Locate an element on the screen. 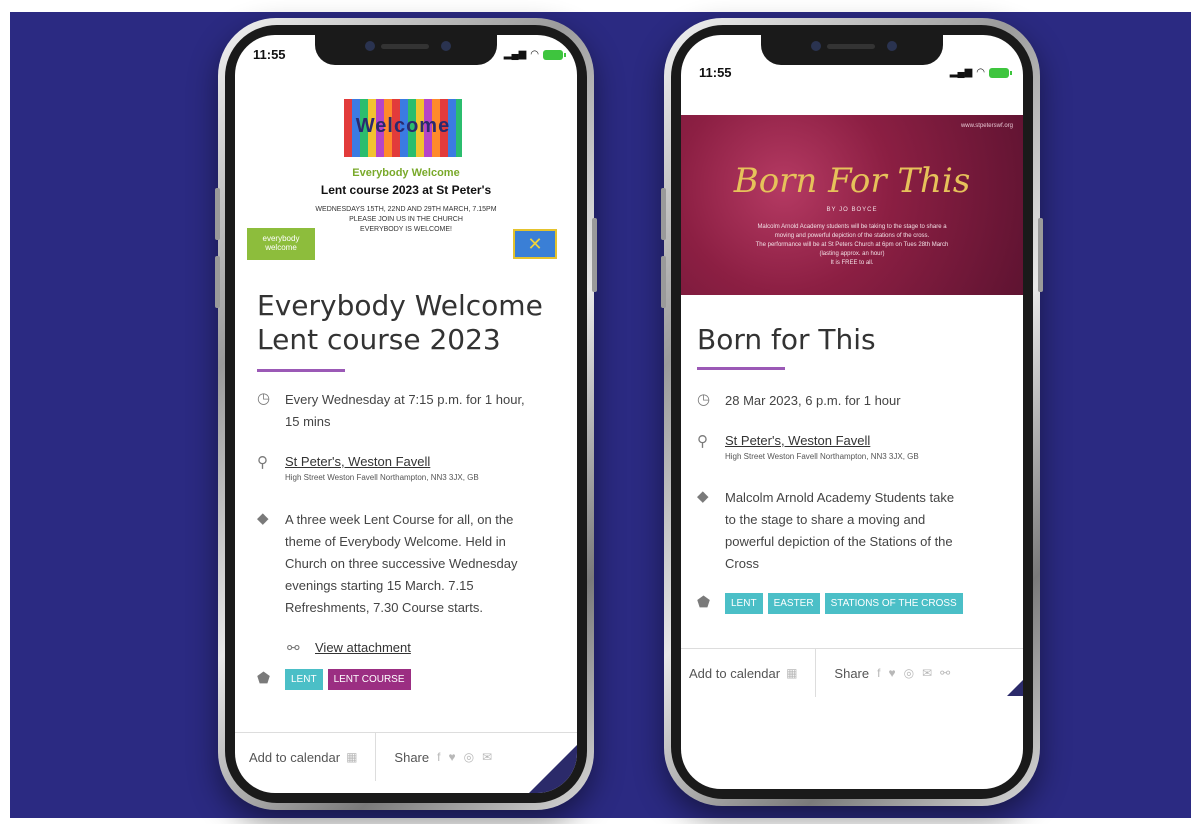  poster-url: www.stpeterswf.org is located at coordinates (986, 126).